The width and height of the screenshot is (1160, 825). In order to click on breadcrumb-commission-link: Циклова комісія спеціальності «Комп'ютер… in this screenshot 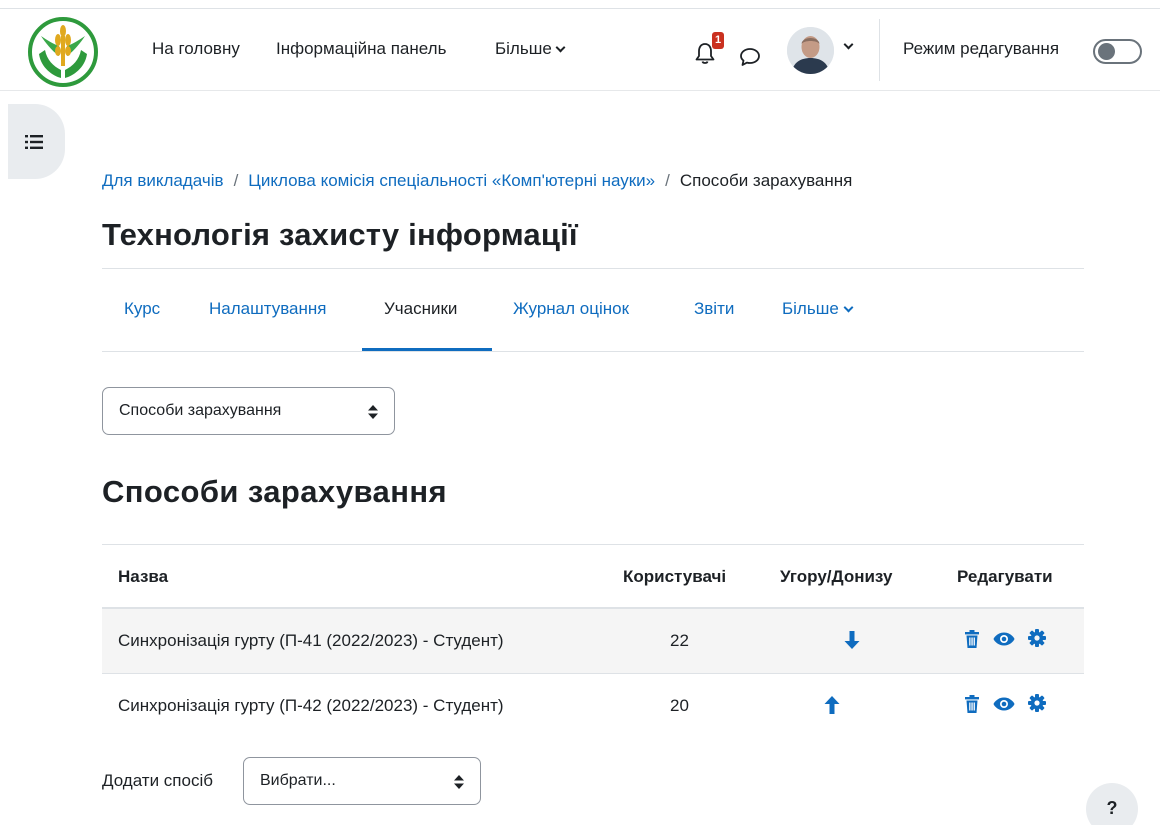, I will do `click(451, 181)`.